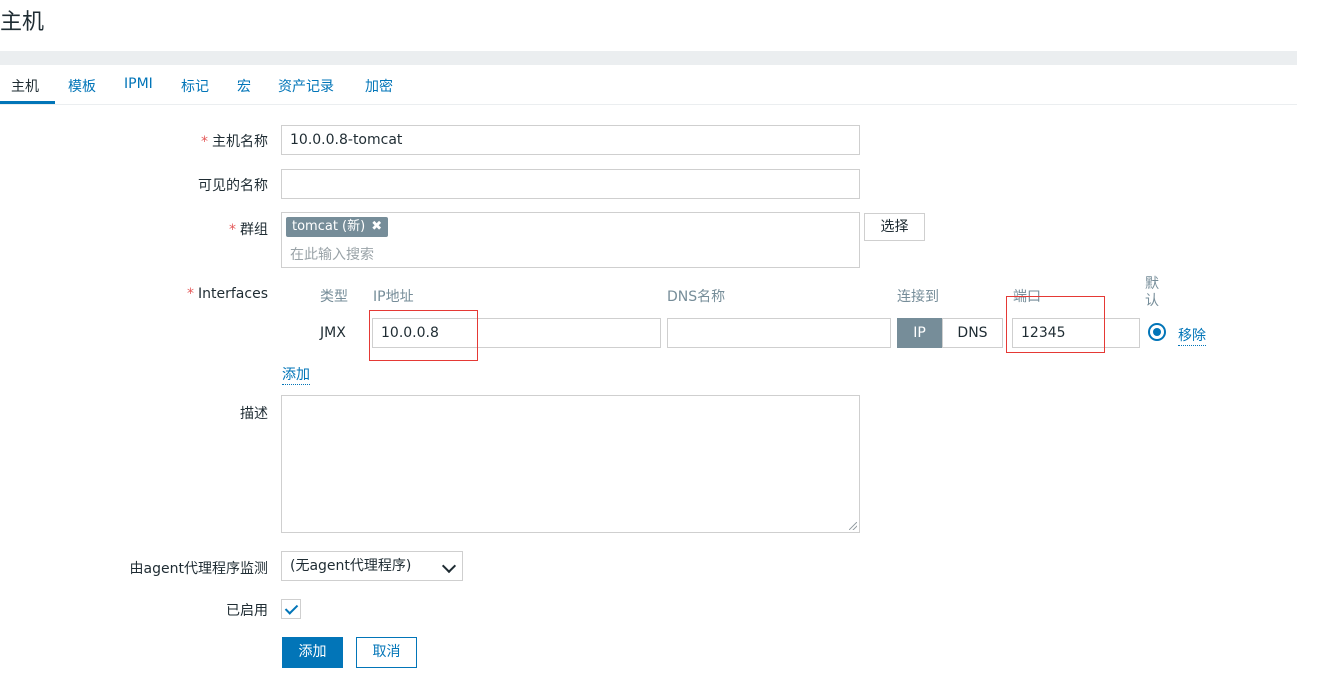  Describe the element at coordinates (570, 140) in the screenshot. I see `host-name-input: 10.0.0.8-tomcat` at that location.